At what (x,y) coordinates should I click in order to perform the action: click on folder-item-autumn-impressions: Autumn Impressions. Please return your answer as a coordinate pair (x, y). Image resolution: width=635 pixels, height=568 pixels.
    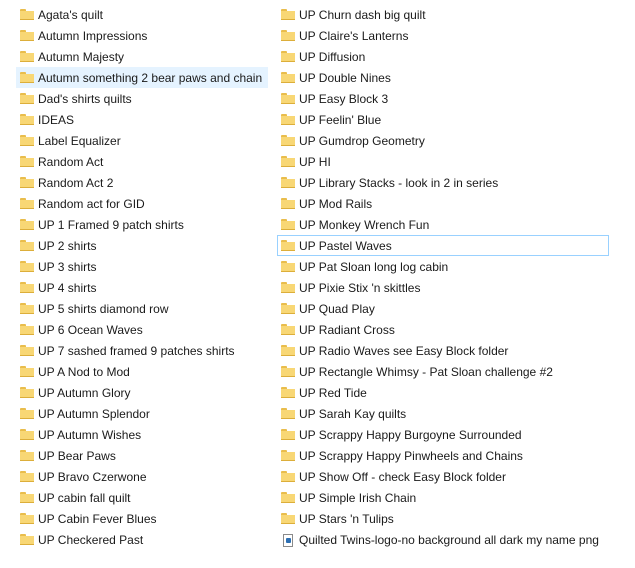
    Looking at the image, I should click on (142, 35).